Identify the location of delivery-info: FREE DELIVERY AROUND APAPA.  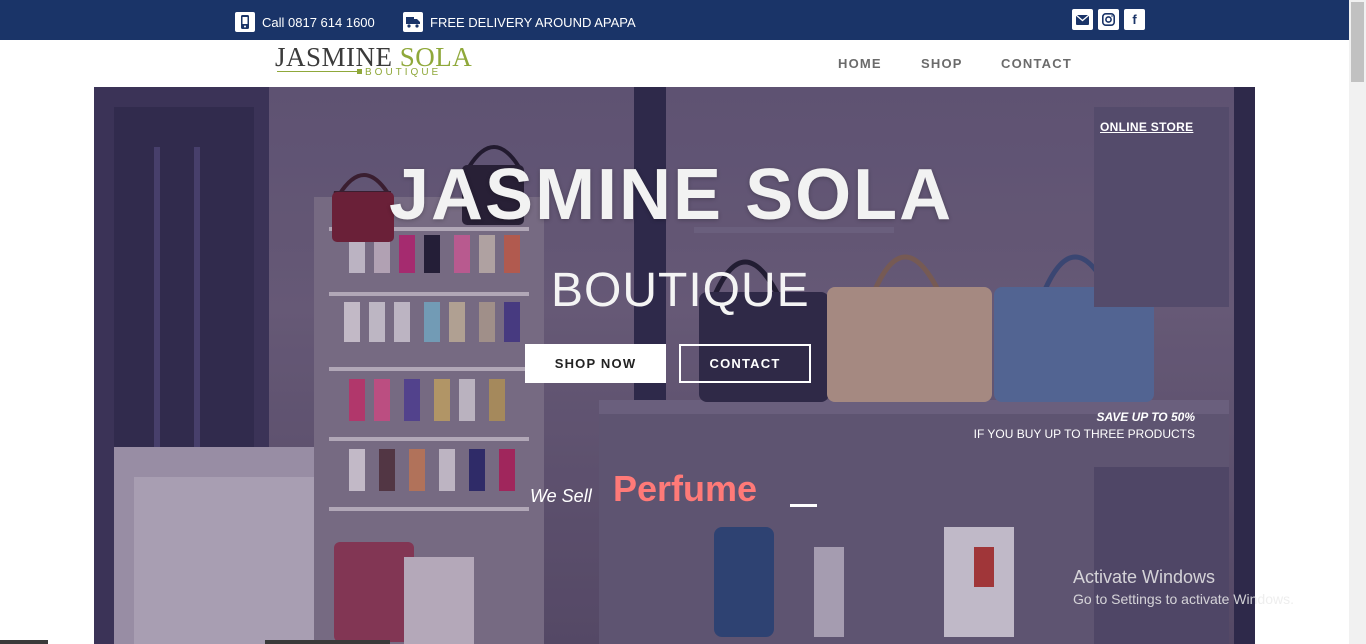
(519, 22).